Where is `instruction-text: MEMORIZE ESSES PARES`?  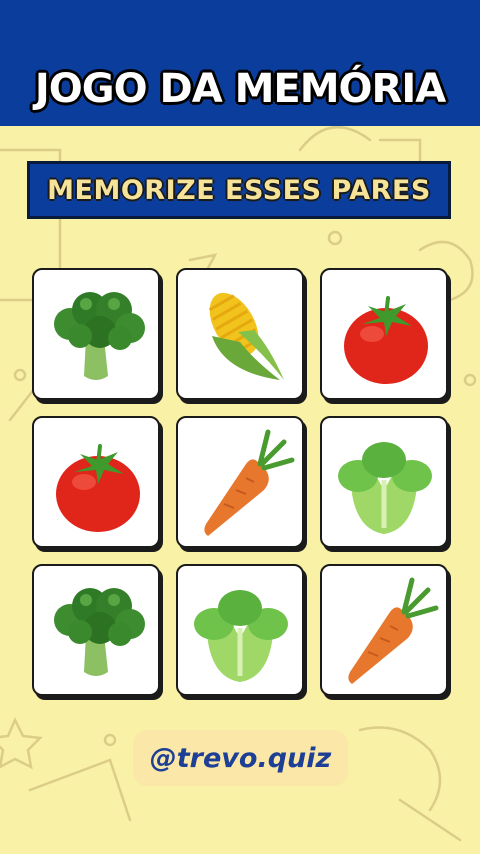 instruction-text: MEMORIZE ESSES PARES is located at coordinates (239, 190).